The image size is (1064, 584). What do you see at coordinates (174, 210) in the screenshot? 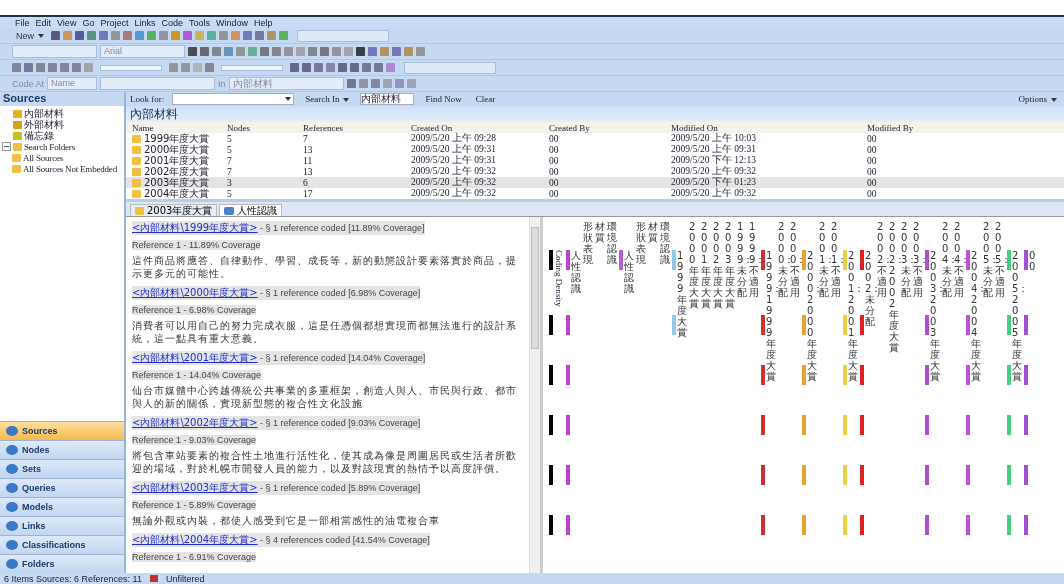
I see `document-tab: 2003年度大賞` at bounding box center [174, 210].